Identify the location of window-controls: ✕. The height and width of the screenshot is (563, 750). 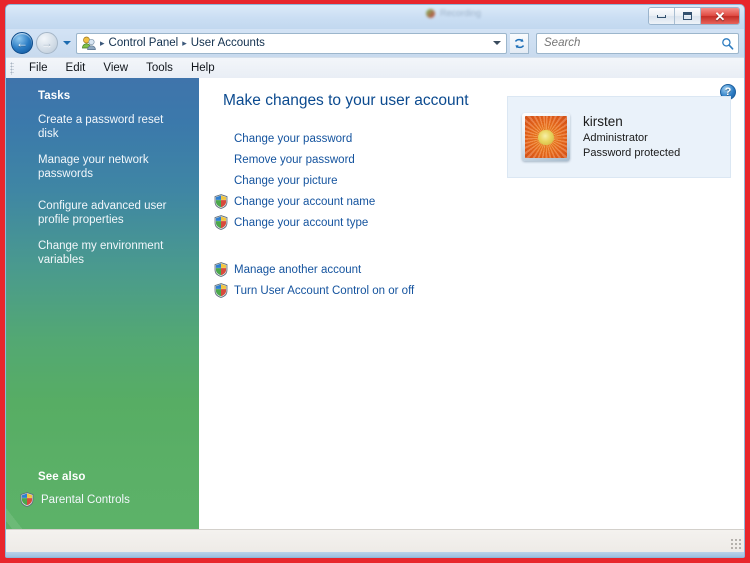
(694, 16).